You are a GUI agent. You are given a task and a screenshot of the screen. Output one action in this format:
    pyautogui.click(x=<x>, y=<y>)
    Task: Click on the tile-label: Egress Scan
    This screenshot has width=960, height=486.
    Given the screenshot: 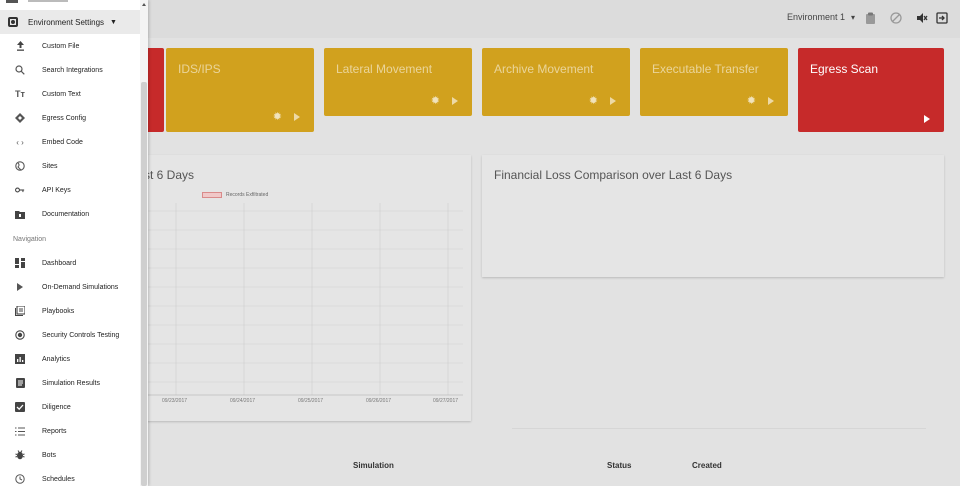 What is the action you would take?
    pyautogui.click(x=844, y=69)
    